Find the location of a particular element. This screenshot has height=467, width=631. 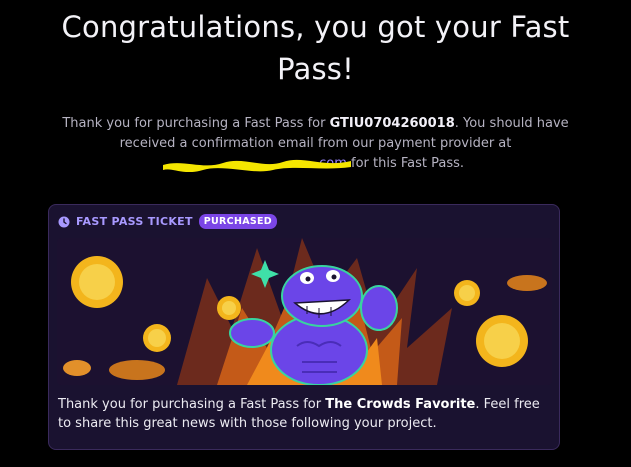

page-title: Congratulations, you got your Fast Pass! is located at coordinates (315, 48).